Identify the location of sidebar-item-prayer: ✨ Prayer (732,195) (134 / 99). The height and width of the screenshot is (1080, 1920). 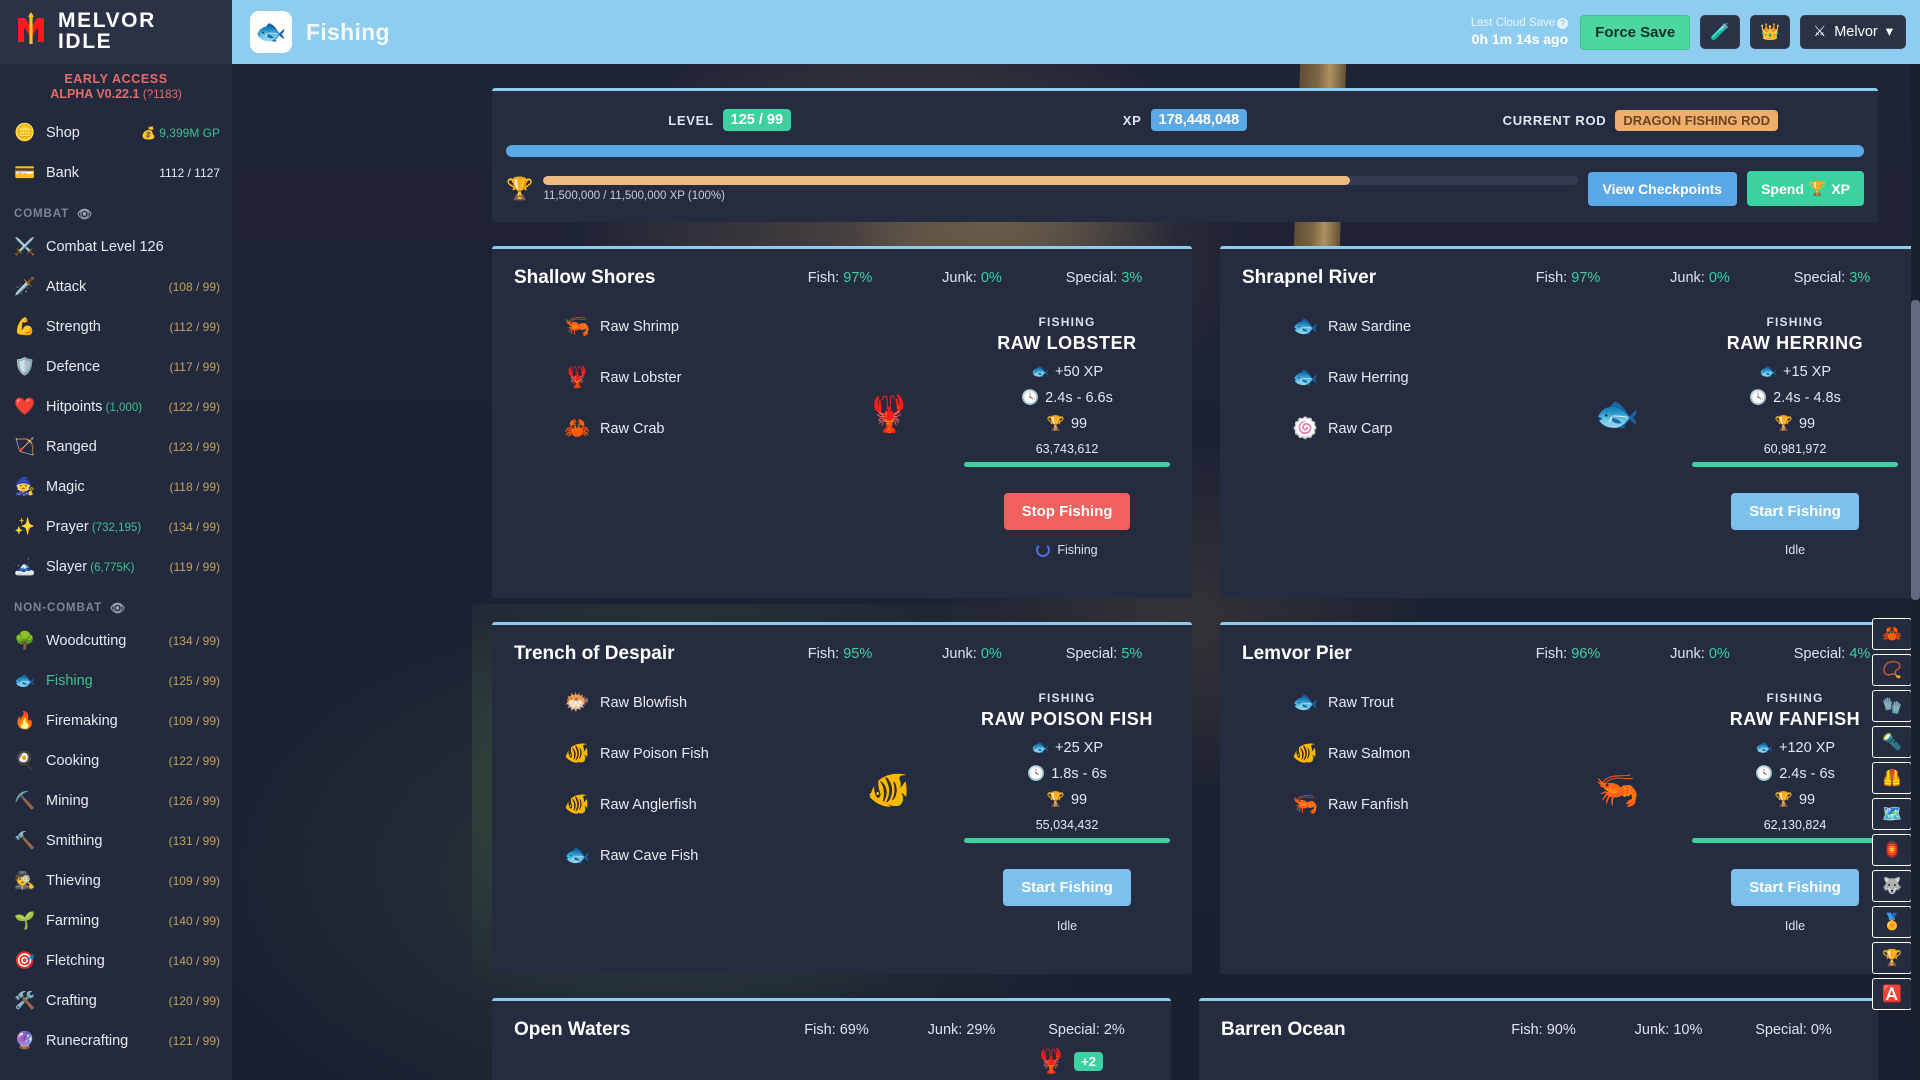
(116, 527).